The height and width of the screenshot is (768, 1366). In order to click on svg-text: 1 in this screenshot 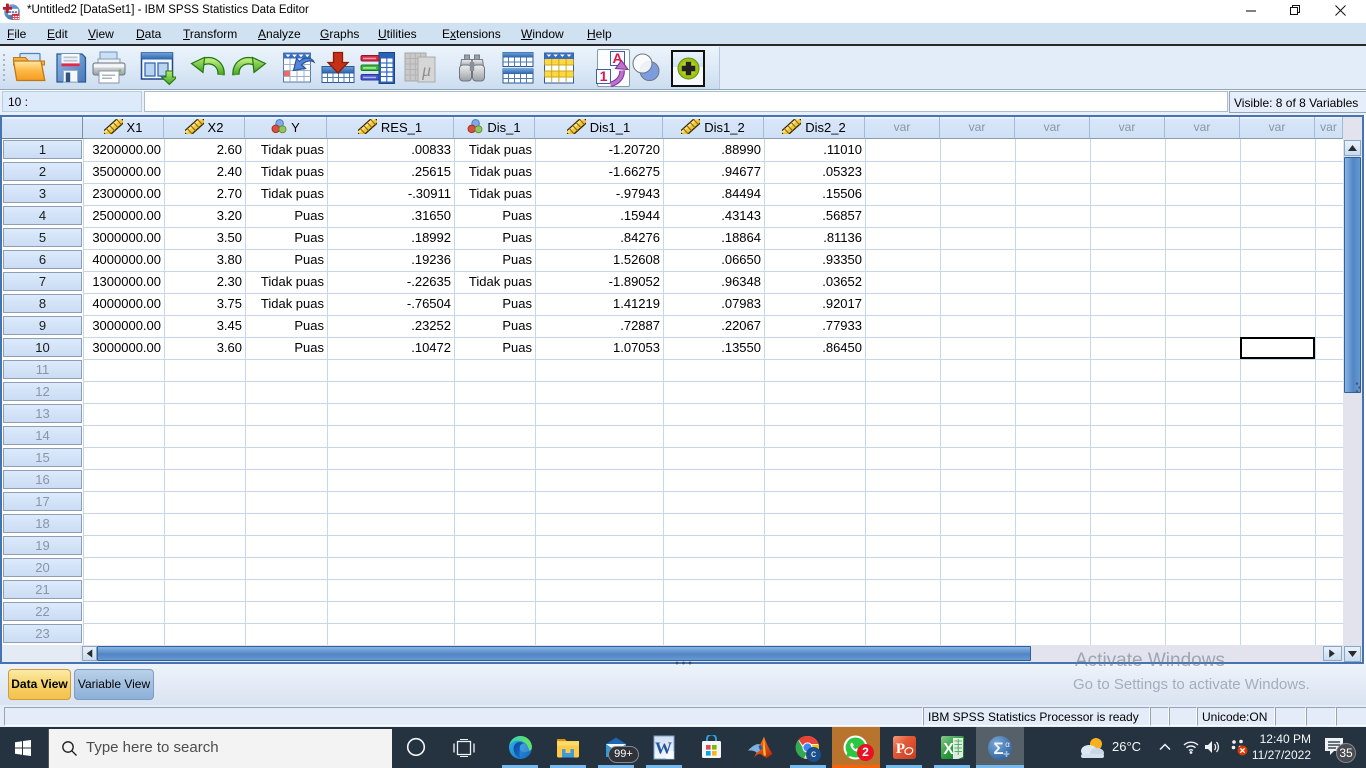, I will do `click(604, 76)`.